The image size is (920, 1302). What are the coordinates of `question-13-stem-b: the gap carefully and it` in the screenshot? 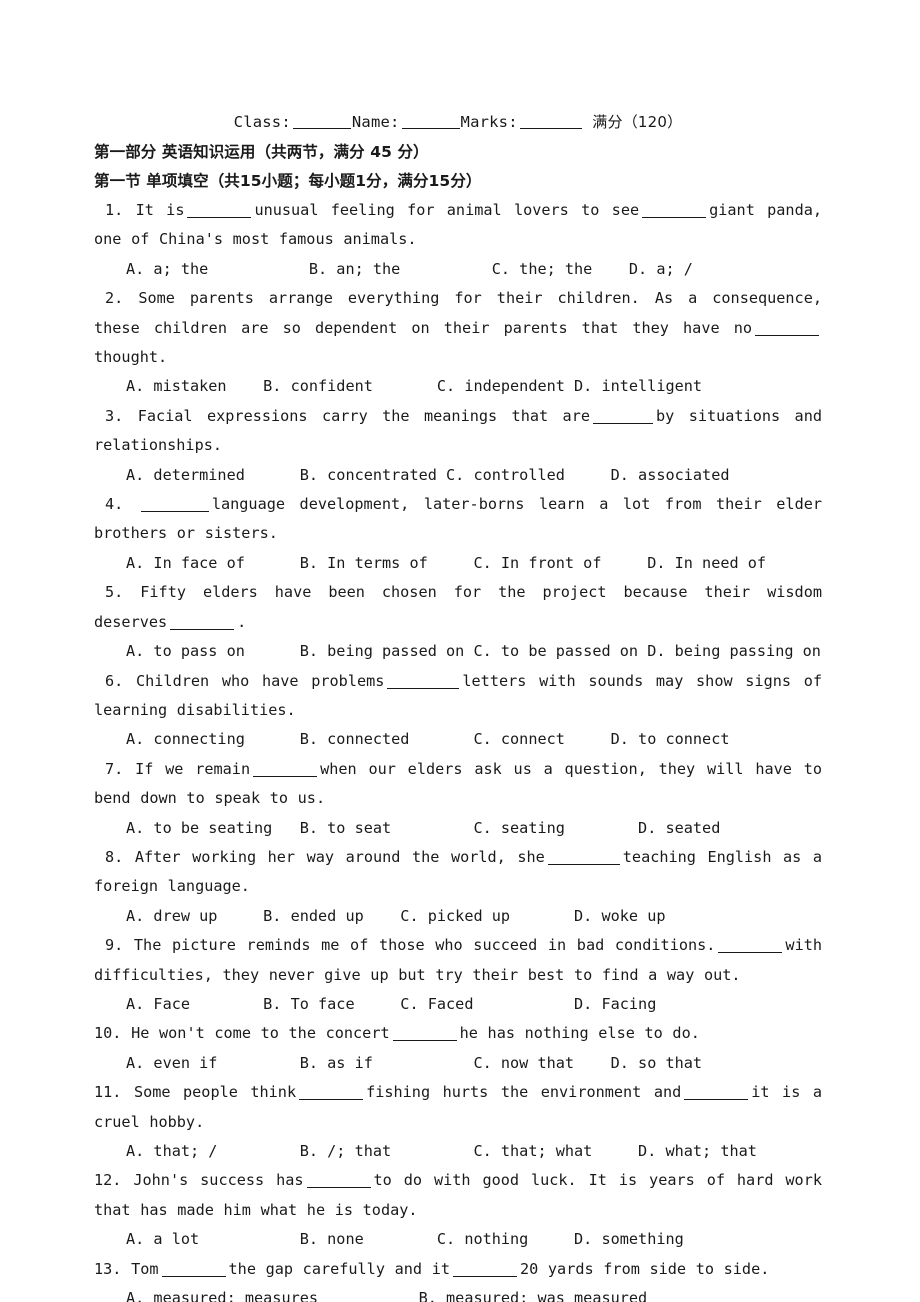 It's located at (339, 1268).